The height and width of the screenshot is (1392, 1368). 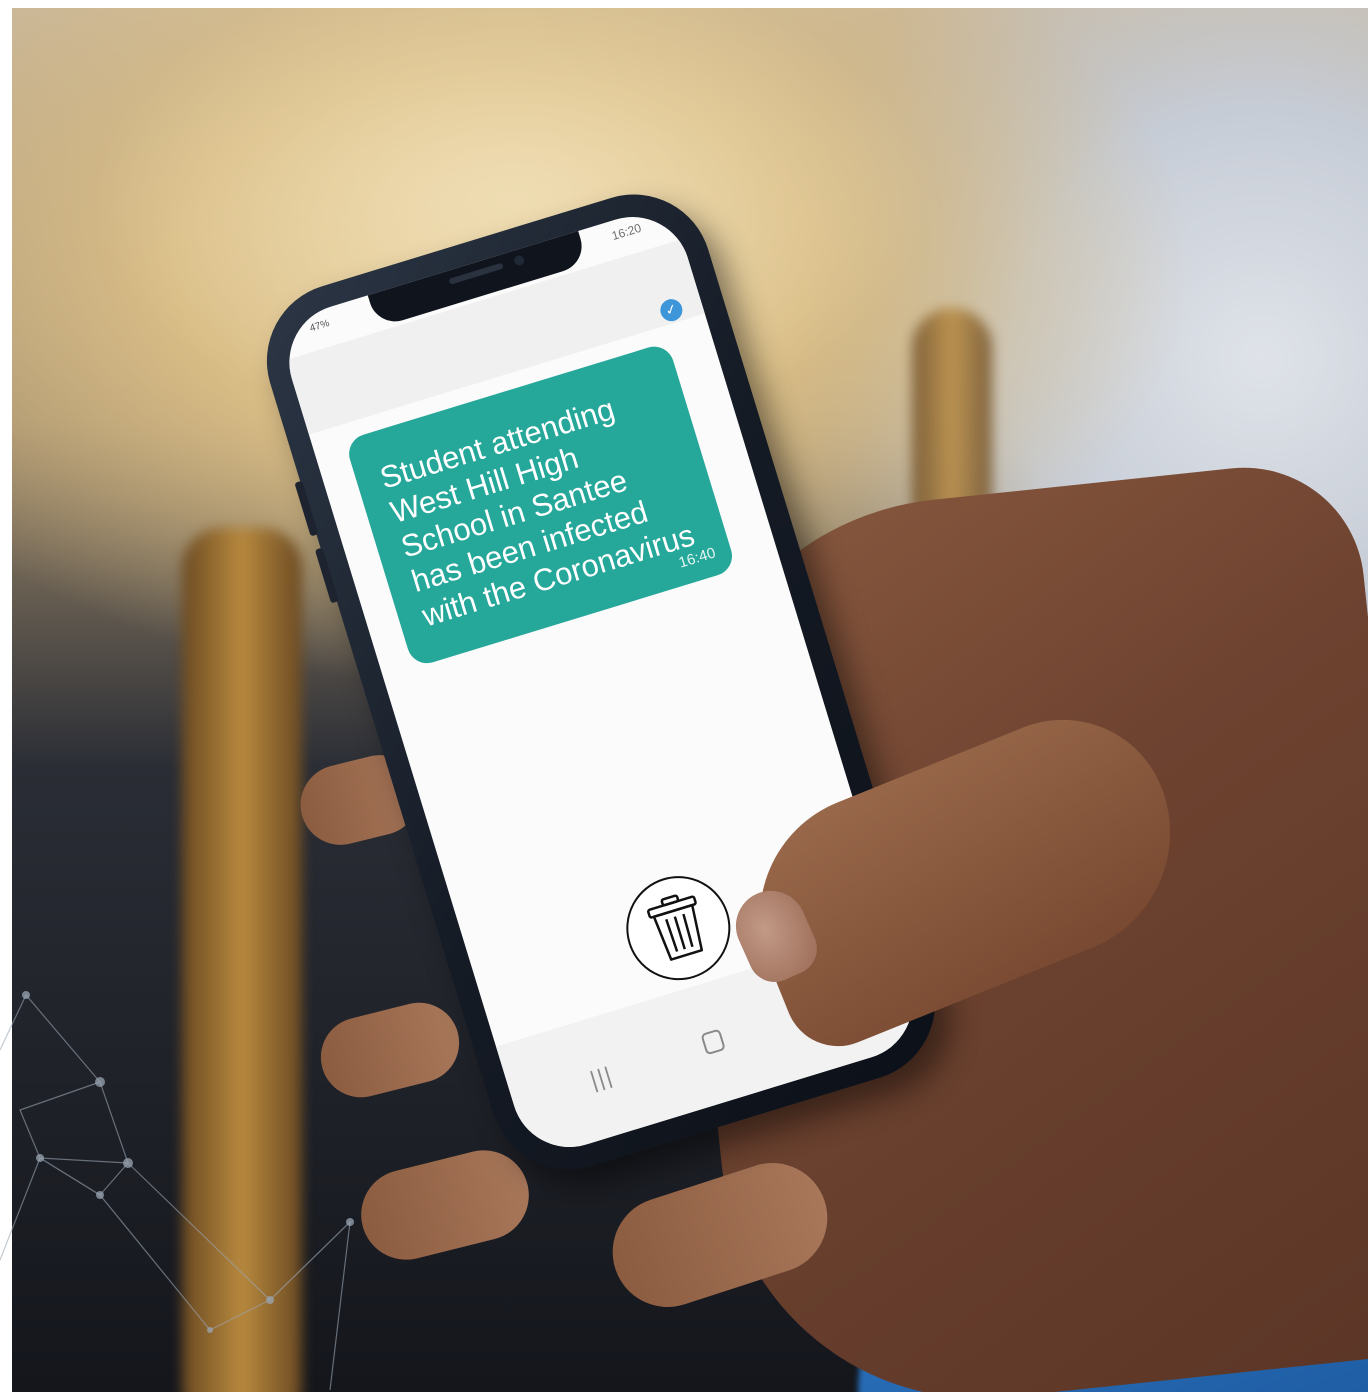 I want to click on trash-icon, so click(x=675, y=927).